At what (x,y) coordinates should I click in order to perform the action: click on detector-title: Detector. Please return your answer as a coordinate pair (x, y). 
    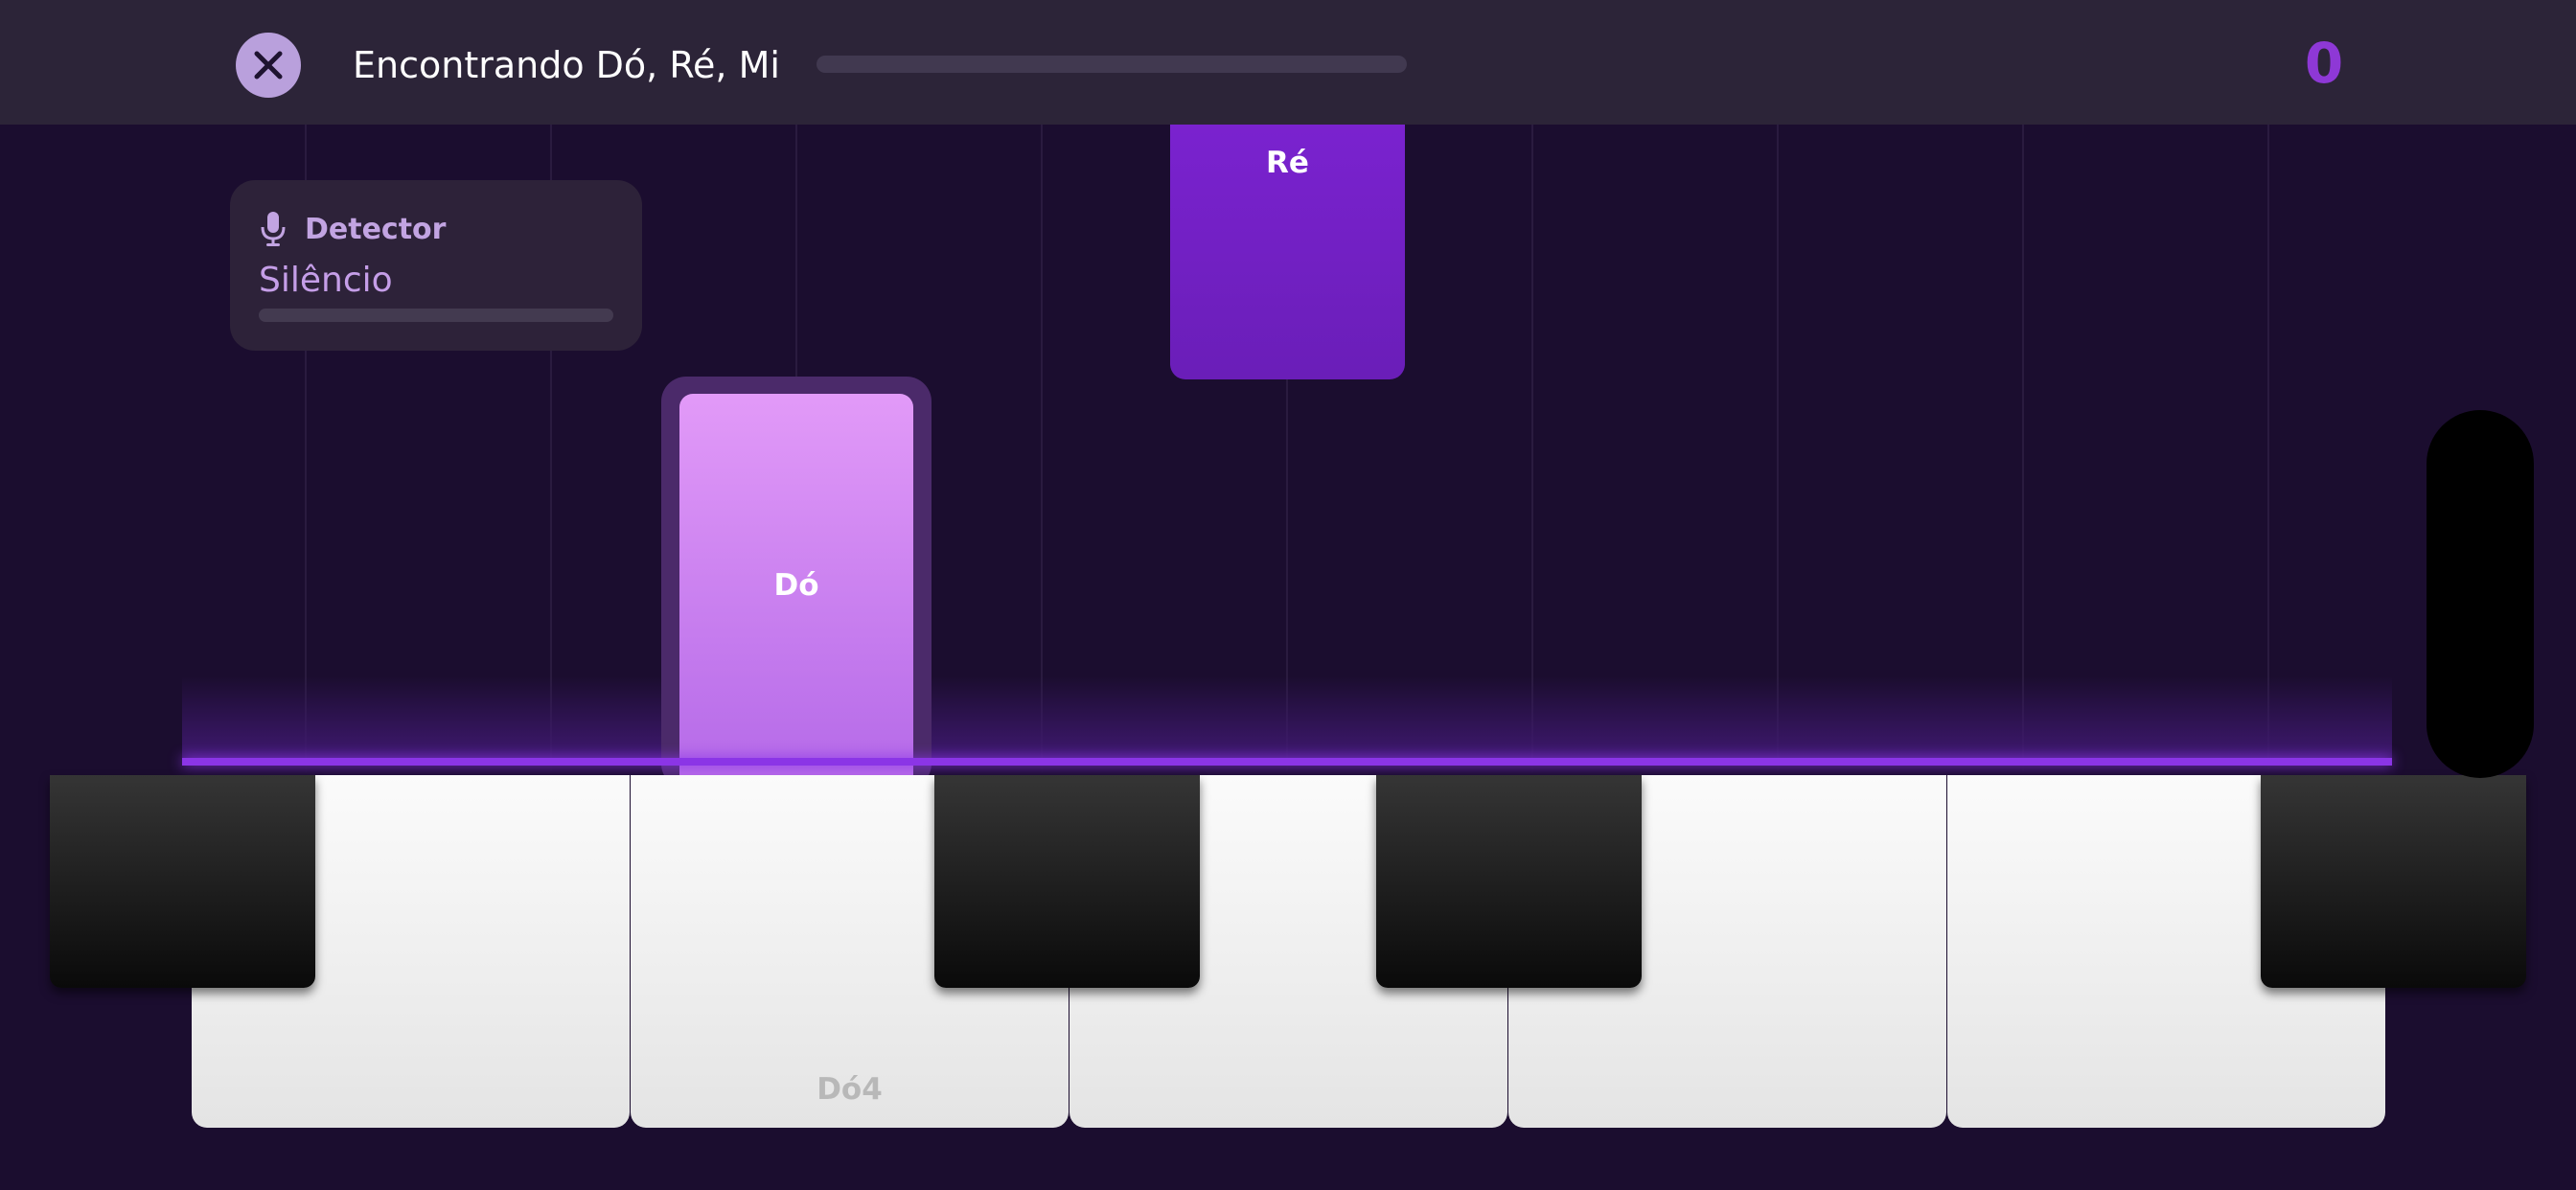
    Looking at the image, I should click on (376, 230).